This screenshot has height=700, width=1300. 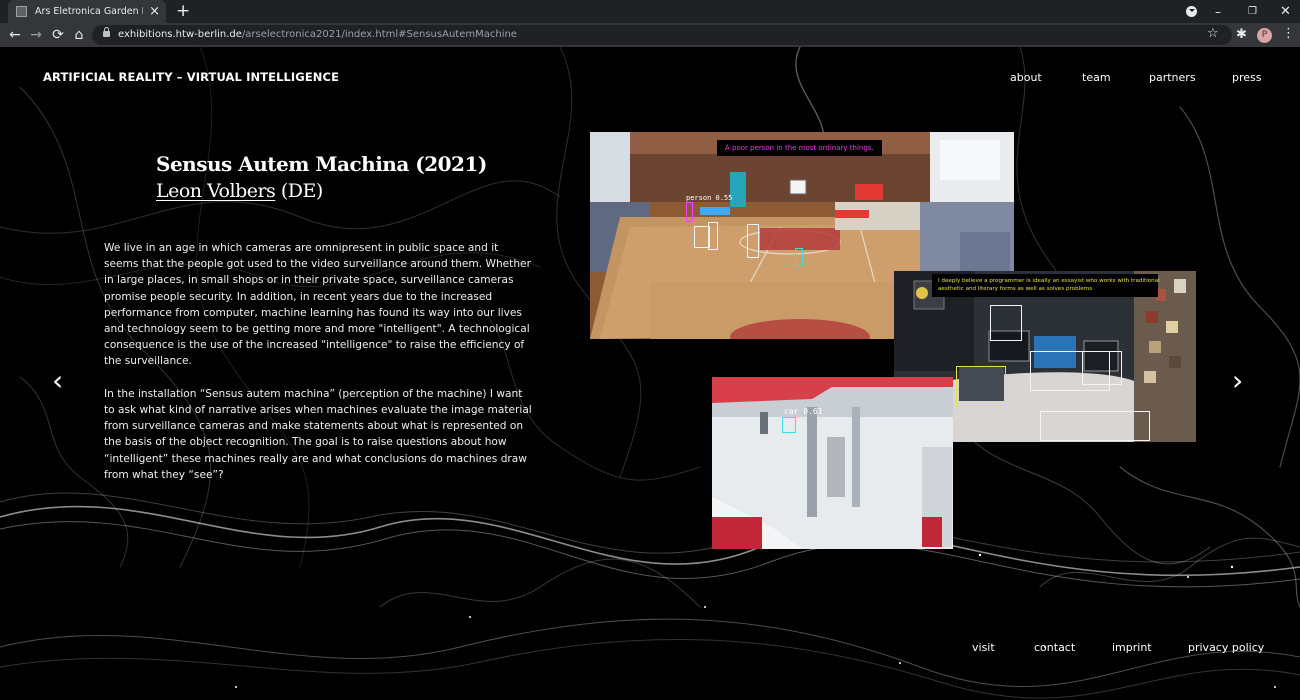 I want to click on nav-press: press, so click(x=1247, y=77).